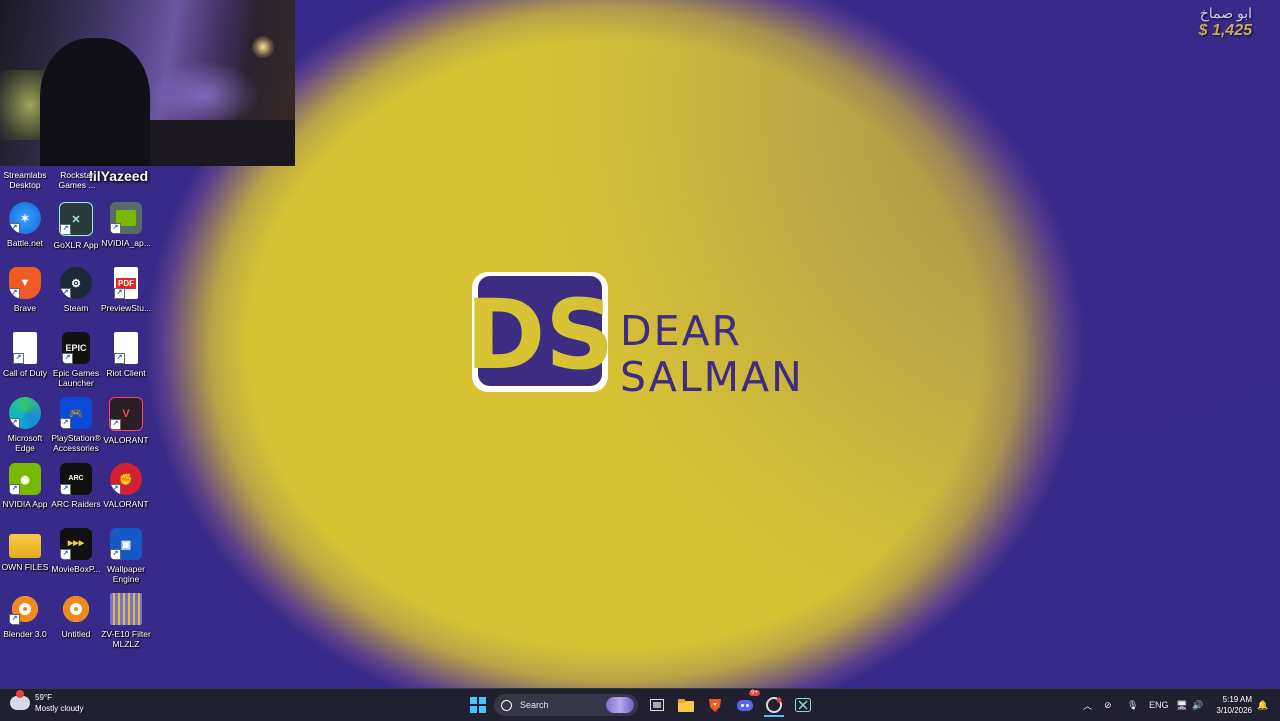 The image size is (1280, 721). I want to click on desktop-icon-steam: ⚙ ↗ Steam, so click(76, 290).